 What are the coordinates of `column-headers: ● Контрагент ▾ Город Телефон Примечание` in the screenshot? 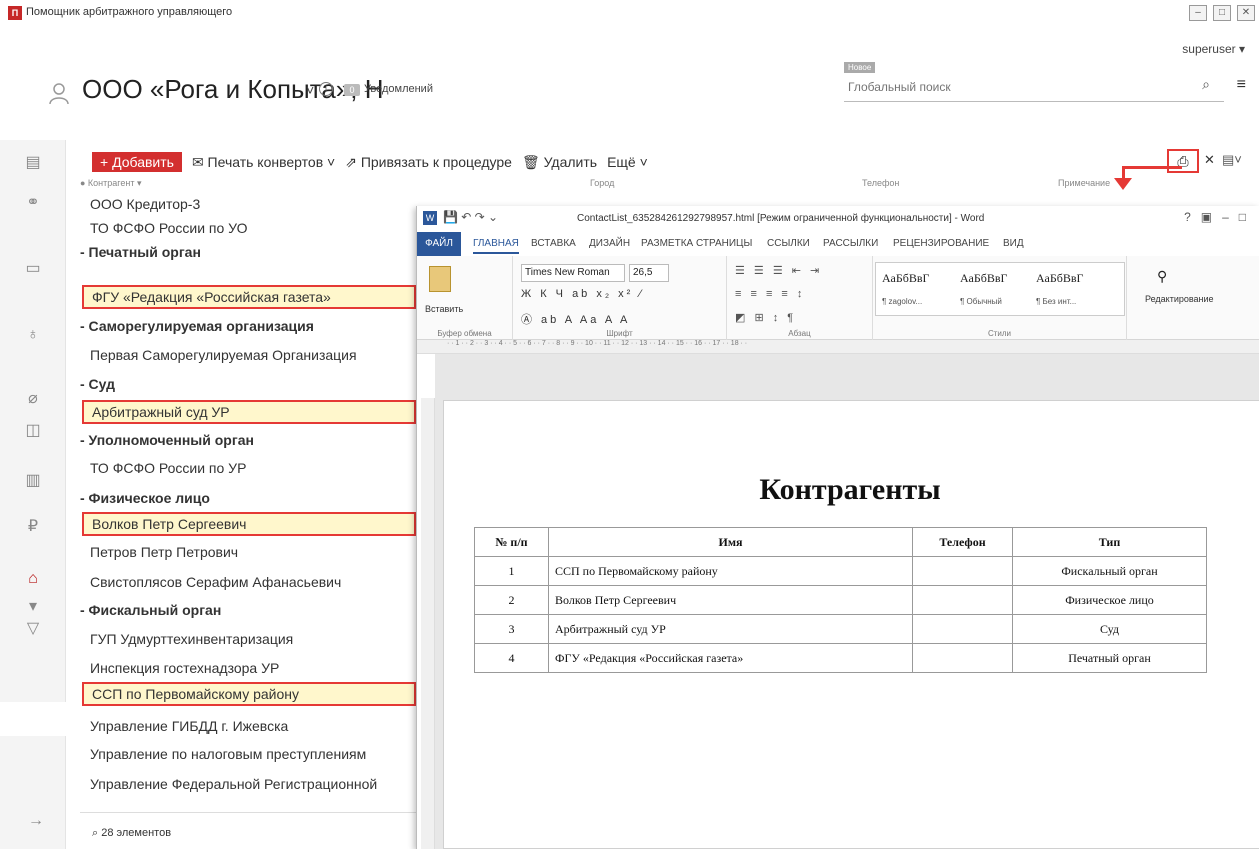 It's located at (669, 185).